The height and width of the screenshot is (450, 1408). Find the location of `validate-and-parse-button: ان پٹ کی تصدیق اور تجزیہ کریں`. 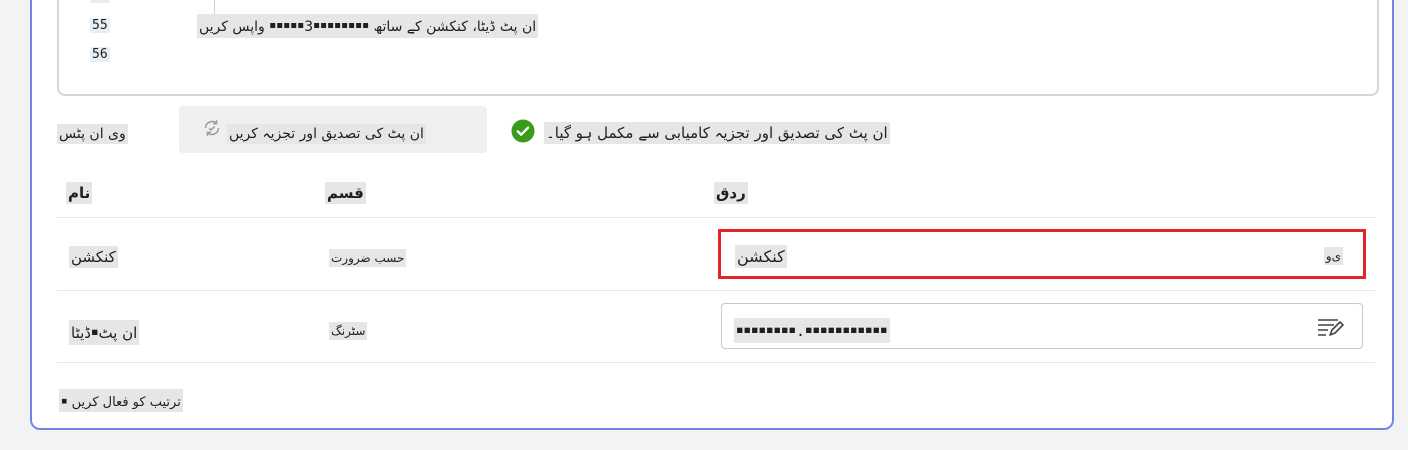

validate-and-parse-button: ان پٹ کی تصدیق اور تجزیہ کریں is located at coordinates (333, 129).